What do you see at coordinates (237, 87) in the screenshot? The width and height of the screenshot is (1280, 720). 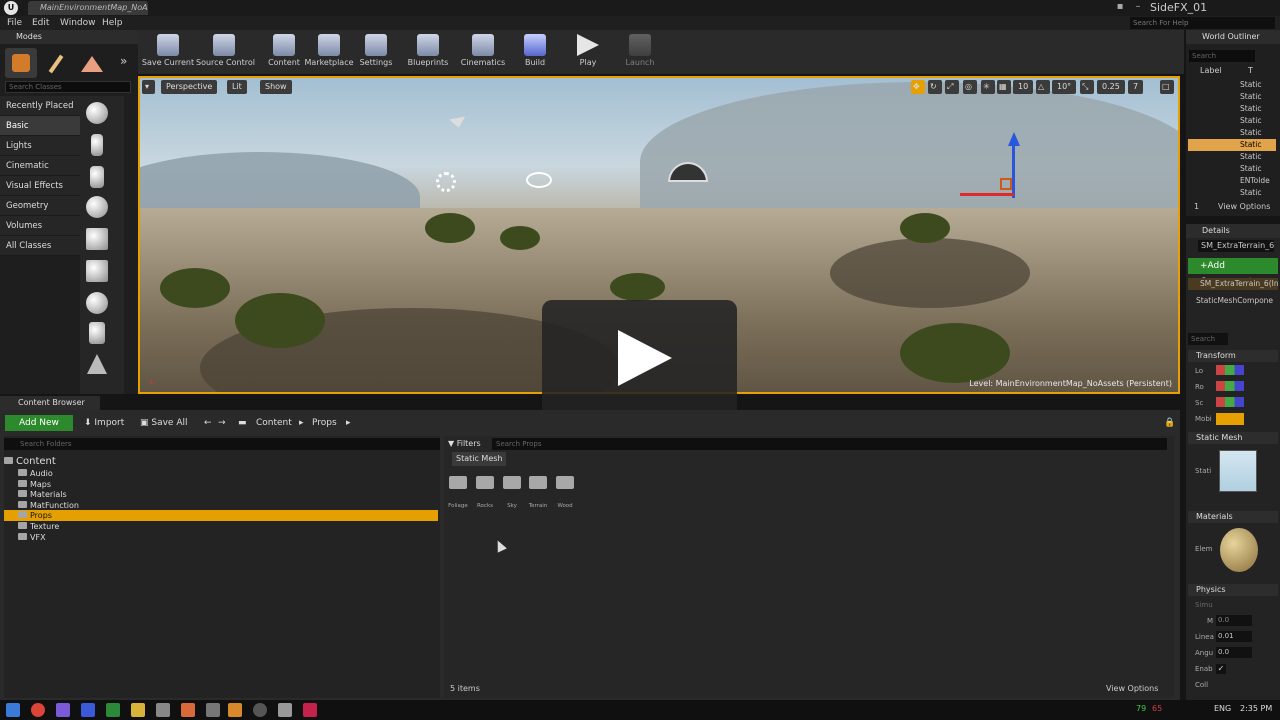 I see `lit-button: Lit` at bounding box center [237, 87].